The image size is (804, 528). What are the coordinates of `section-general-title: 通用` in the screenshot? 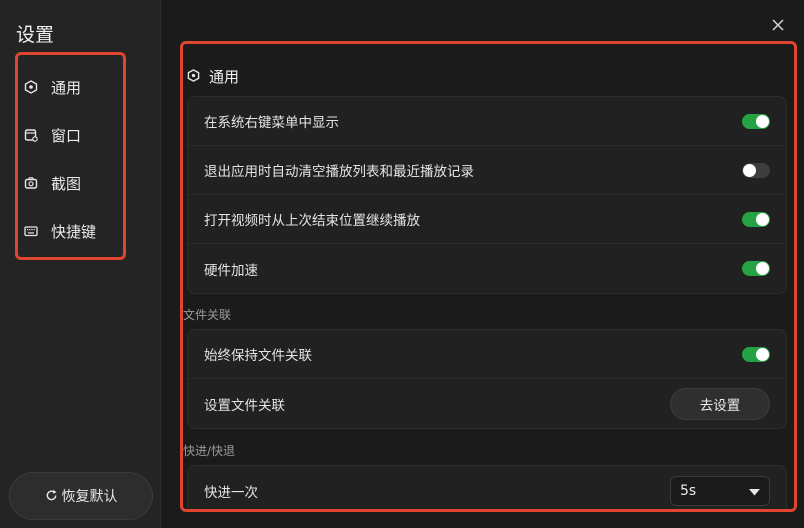 It's located at (213, 76).